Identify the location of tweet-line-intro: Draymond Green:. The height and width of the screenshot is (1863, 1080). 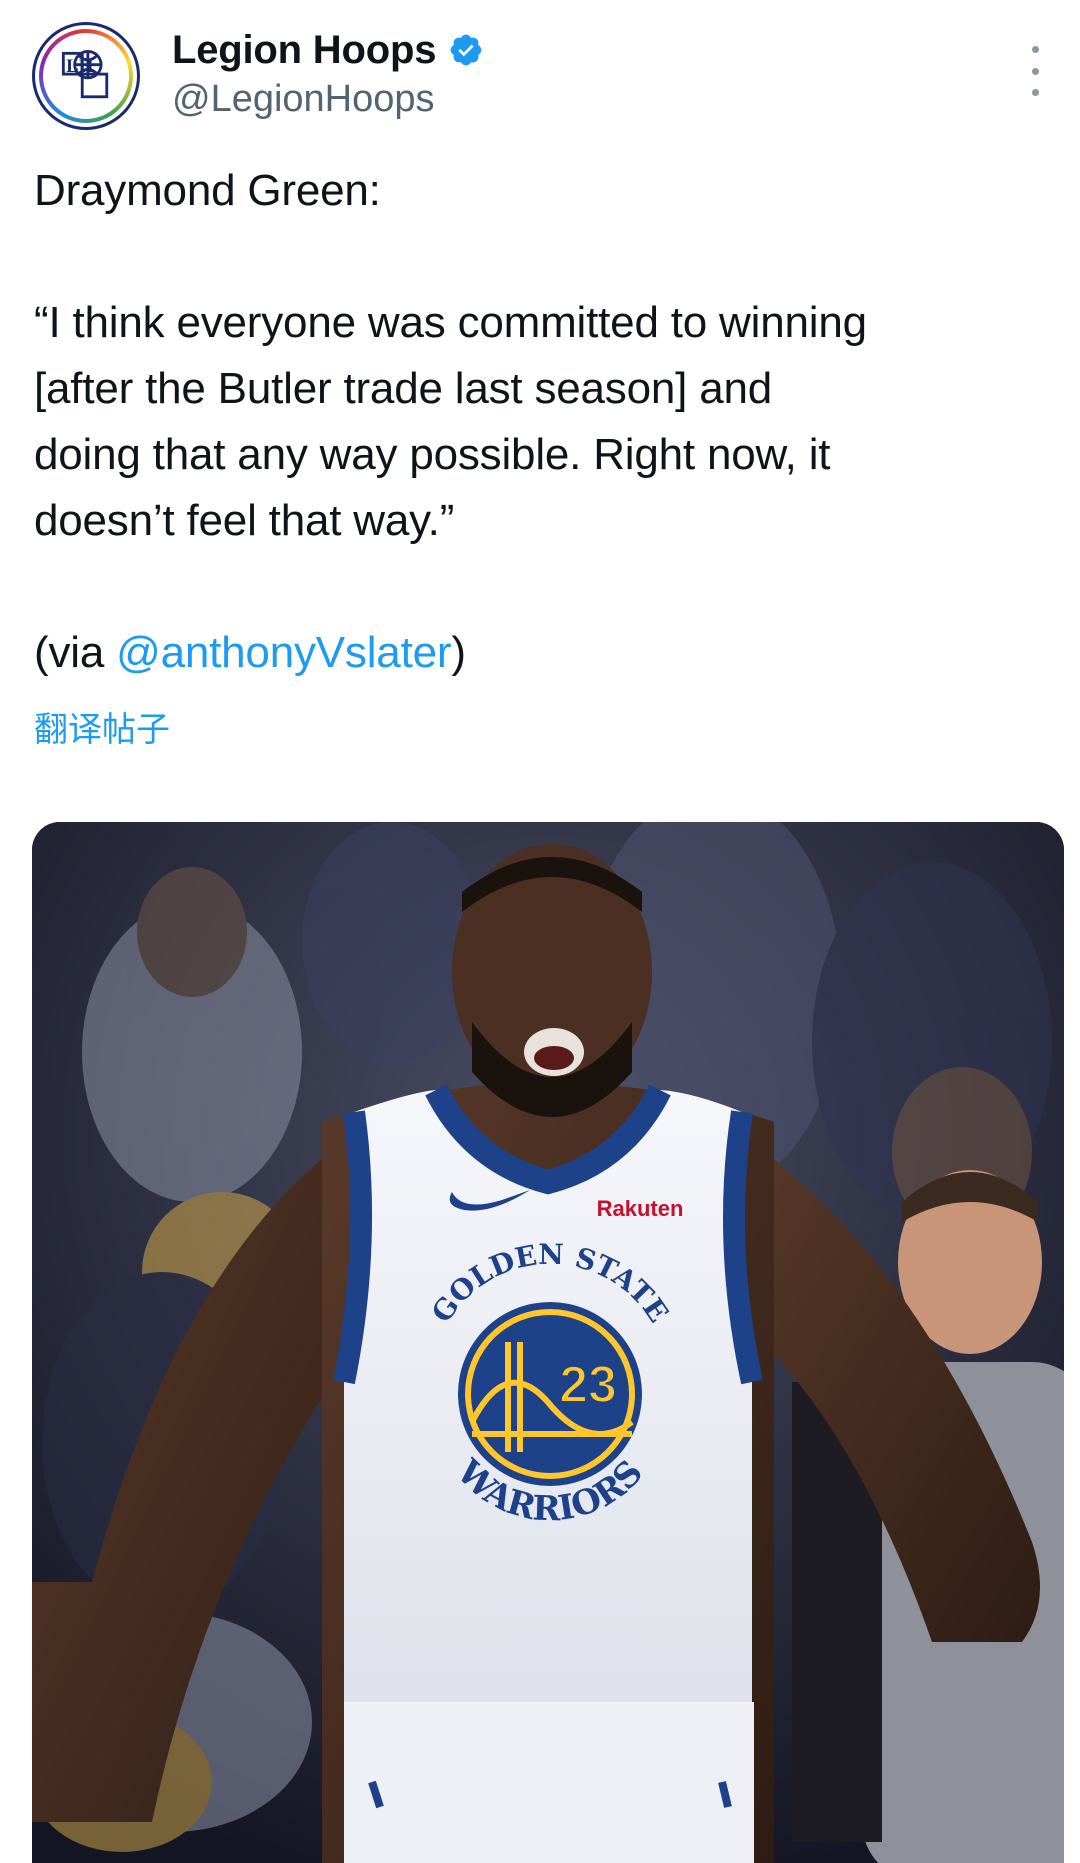
(207, 190).